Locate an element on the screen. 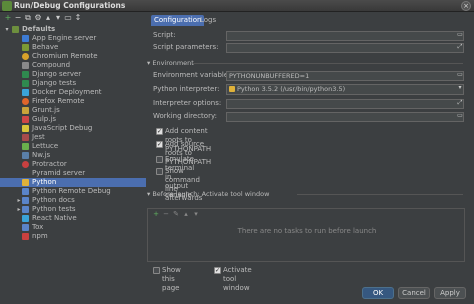  tree-item: ▸ Python tests is located at coordinates (73, 209).